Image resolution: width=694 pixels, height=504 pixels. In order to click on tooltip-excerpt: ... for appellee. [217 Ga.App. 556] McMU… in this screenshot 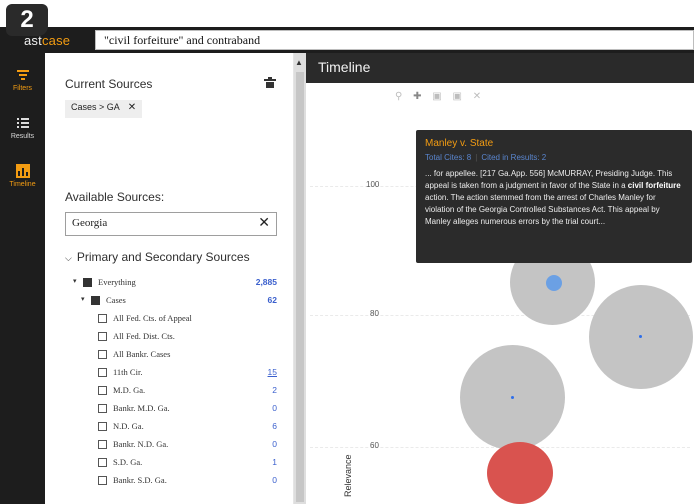, I will do `click(553, 197)`.